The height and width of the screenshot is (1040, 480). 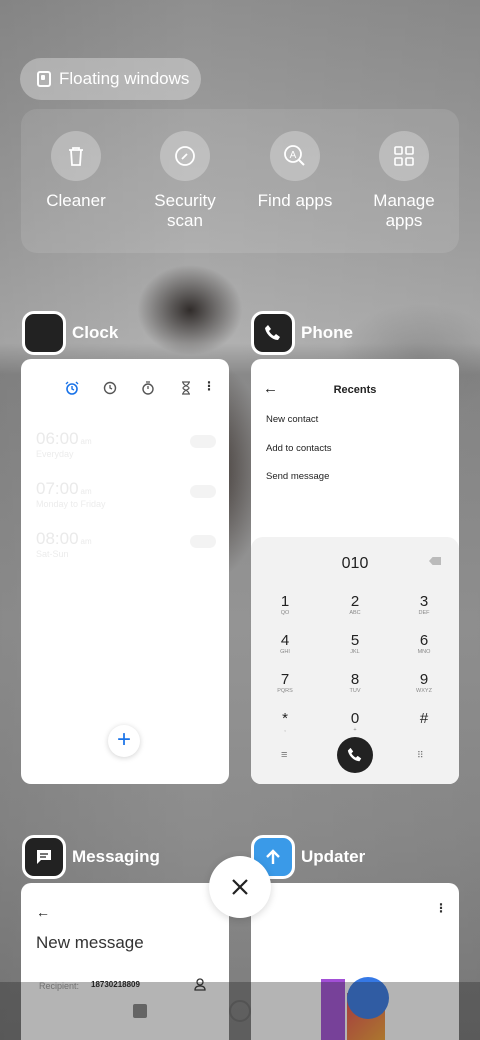 I want to click on manage-apps-button: Manage apps, so click(x=404, y=181).